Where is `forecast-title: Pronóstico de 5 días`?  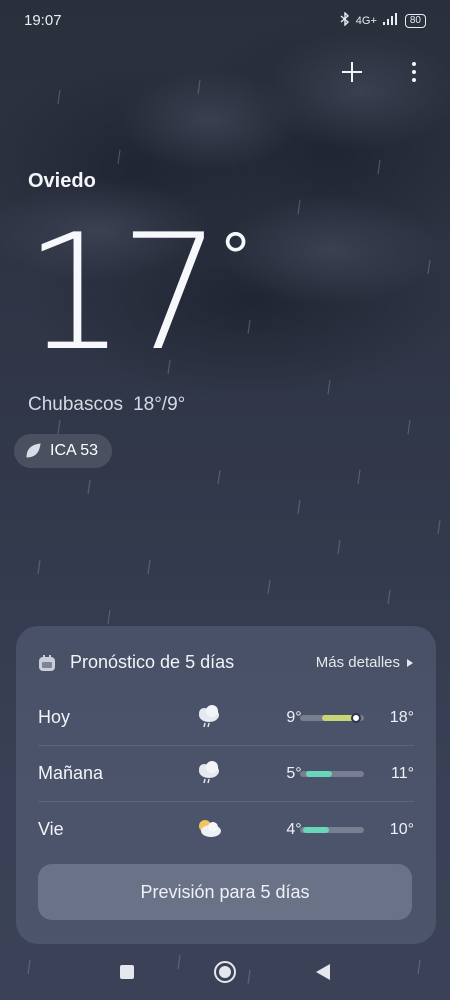 forecast-title: Pronóstico de 5 días is located at coordinates (152, 662).